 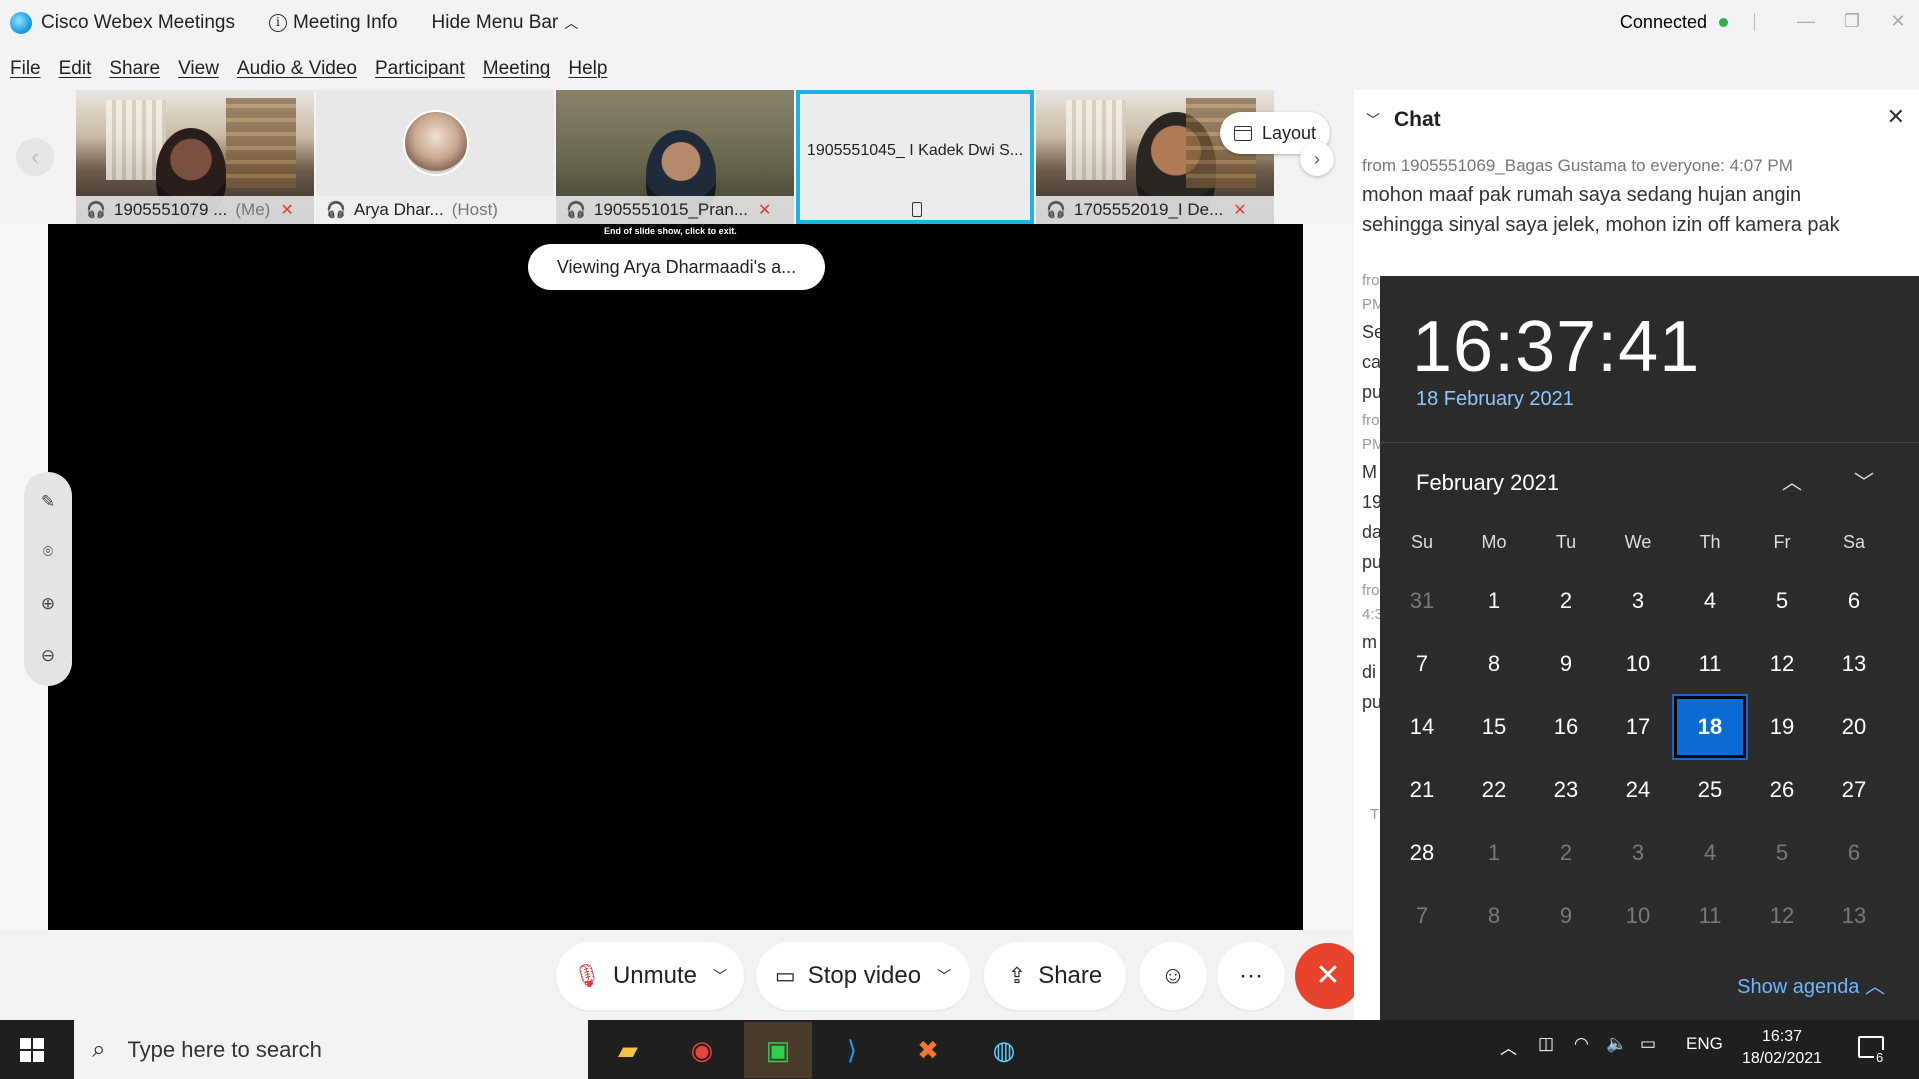 What do you see at coordinates (1581, 1044) in the screenshot?
I see `wifi-icon: ◠` at bounding box center [1581, 1044].